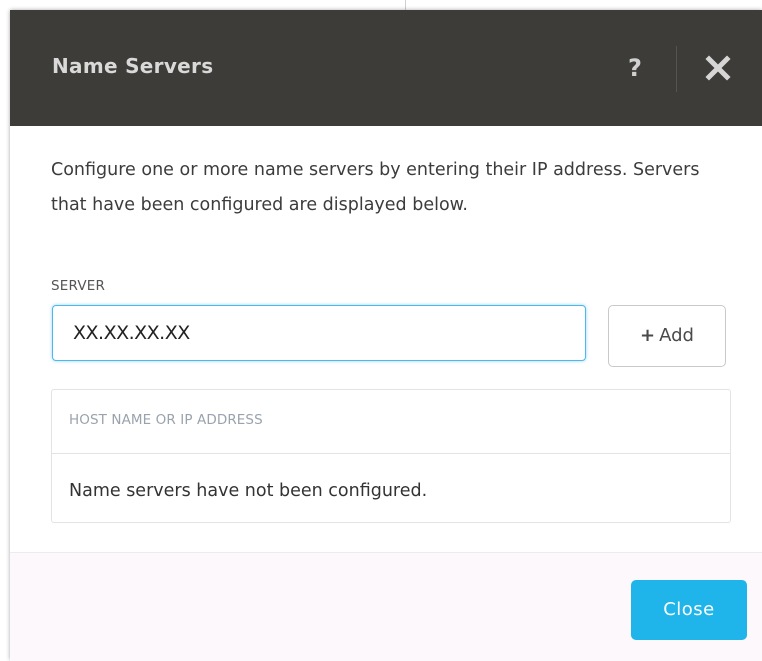  Describe the element at coordinates (689, 610) in the screenshot. I see `close-button: Close` at that location.